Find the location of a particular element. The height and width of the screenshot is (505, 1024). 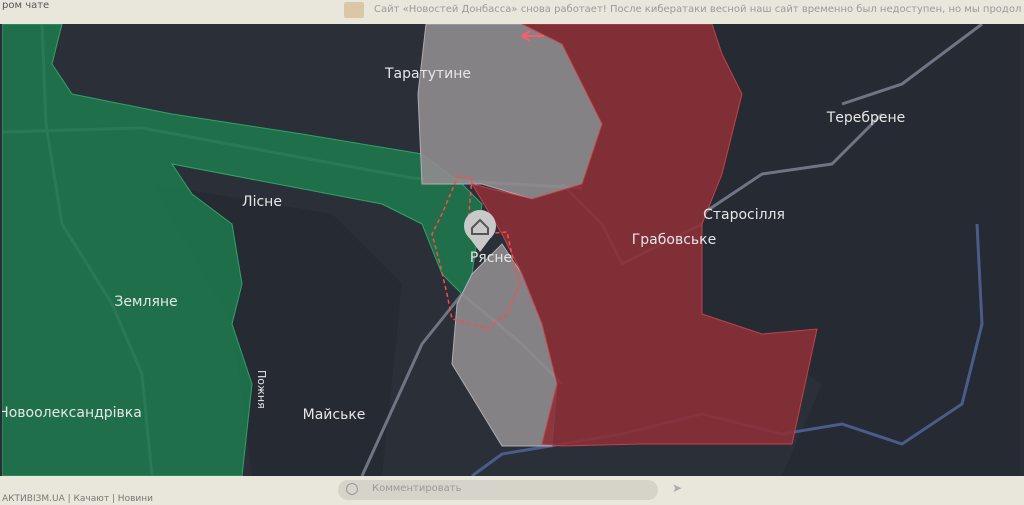

news-avatar-icon is located at coordinates (354, 10).